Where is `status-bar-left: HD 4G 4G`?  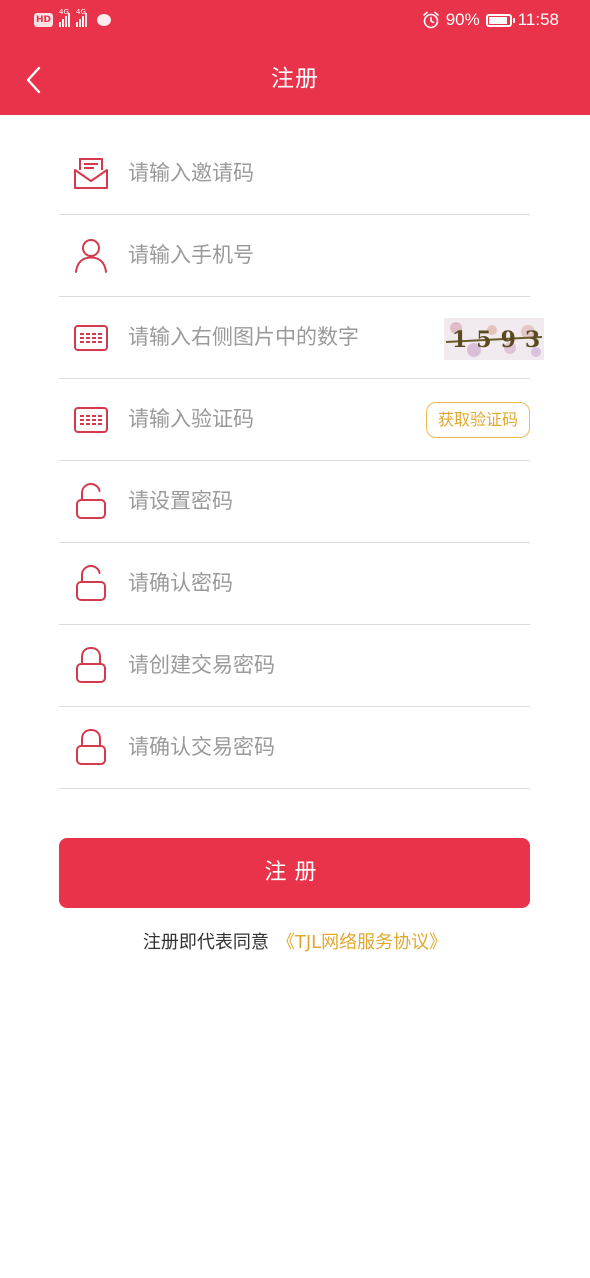
status-bar-left: HD 4G 4G is located at coordinates (73, 19).